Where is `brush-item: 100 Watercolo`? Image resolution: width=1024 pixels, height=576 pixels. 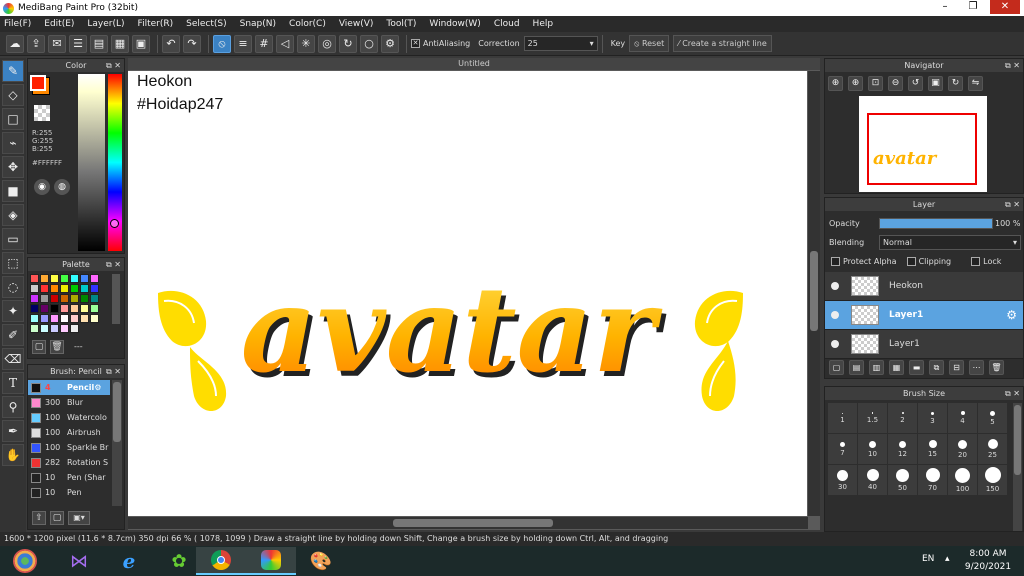 brush-item: 100 Watercolo is located at coordinates (69, 417).